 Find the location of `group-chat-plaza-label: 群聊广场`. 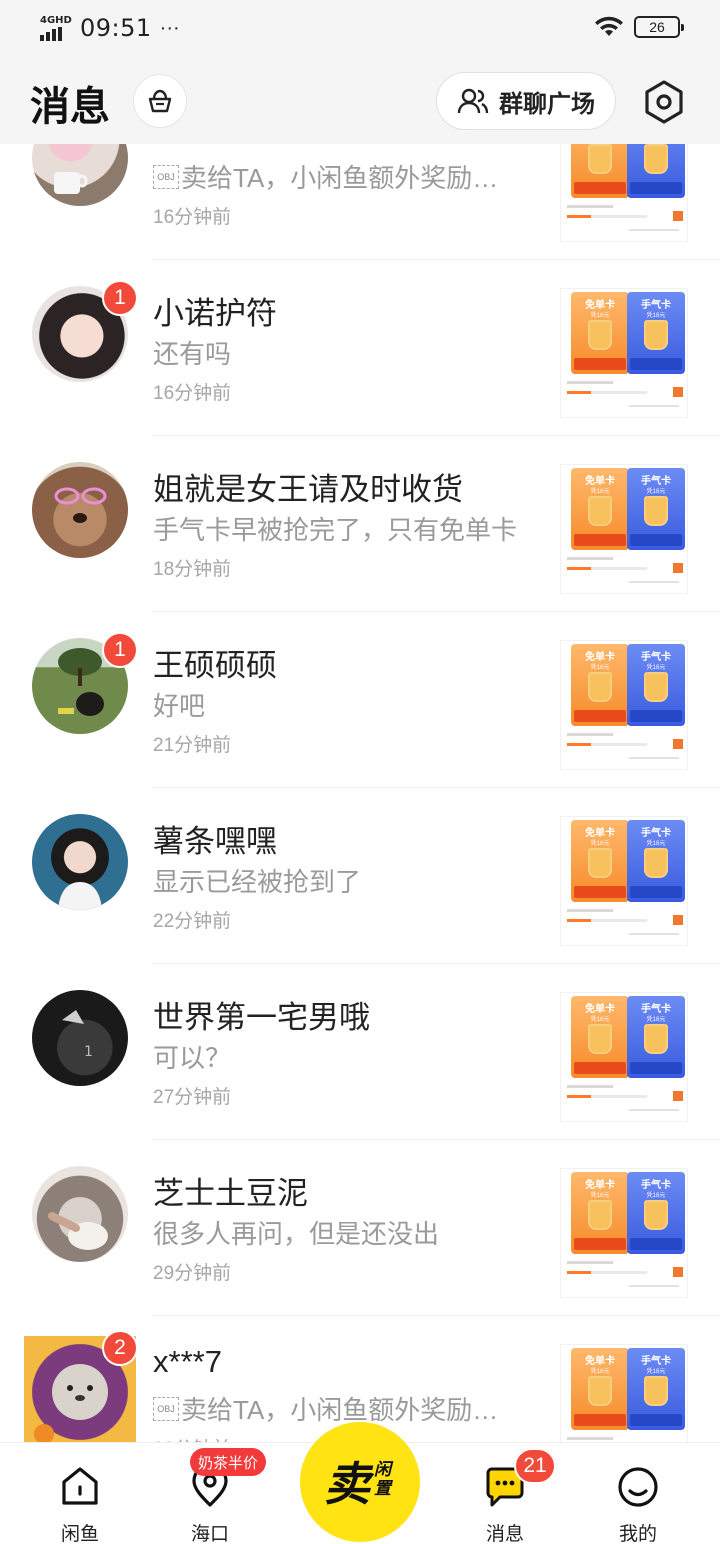

group-chat-plaza-label: 群聊广场 is located at coordinates (547, 104).